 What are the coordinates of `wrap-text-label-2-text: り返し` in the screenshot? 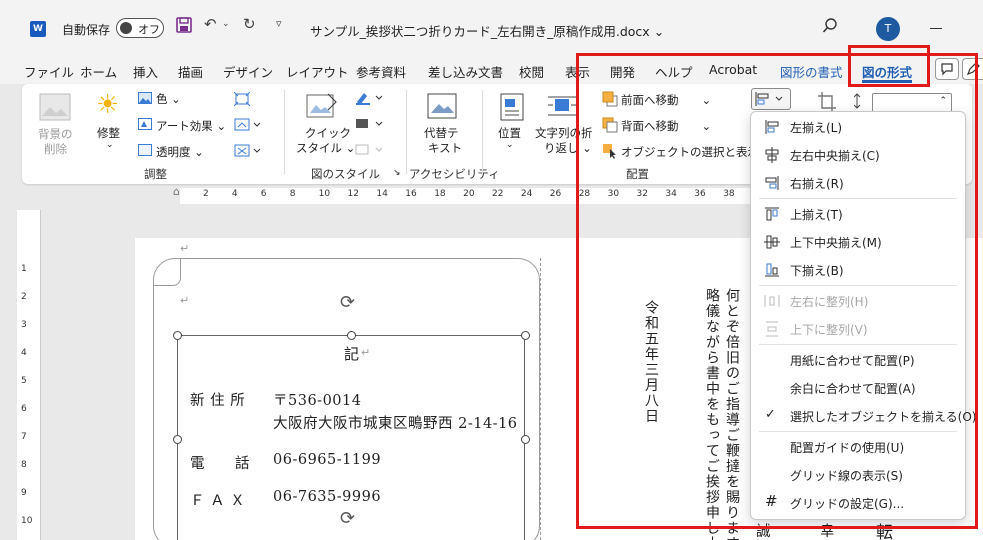 It's located at (561, 148).